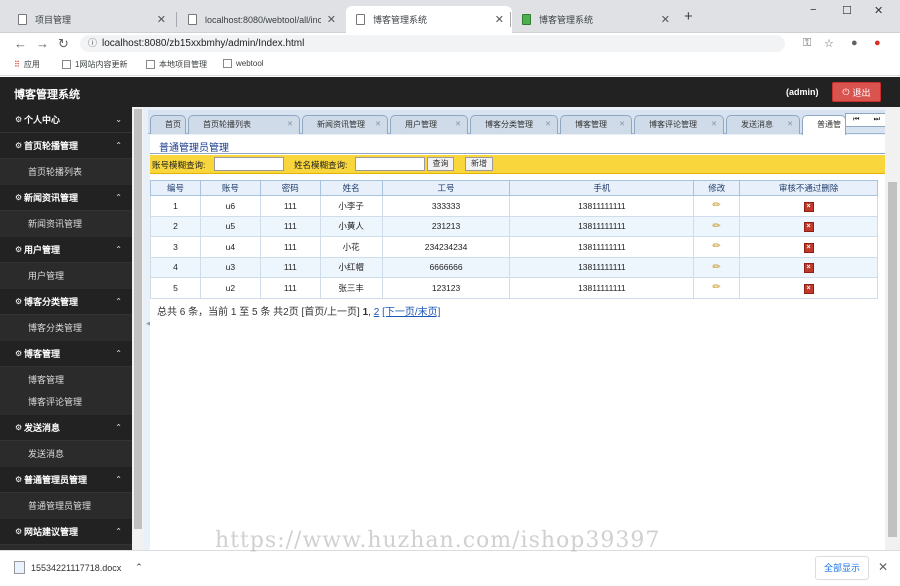 This screenshot has height=586, width=900. Describe the element at coordinates (829, 43) in the screenshot. I see `star-icon: ☆` at that location.